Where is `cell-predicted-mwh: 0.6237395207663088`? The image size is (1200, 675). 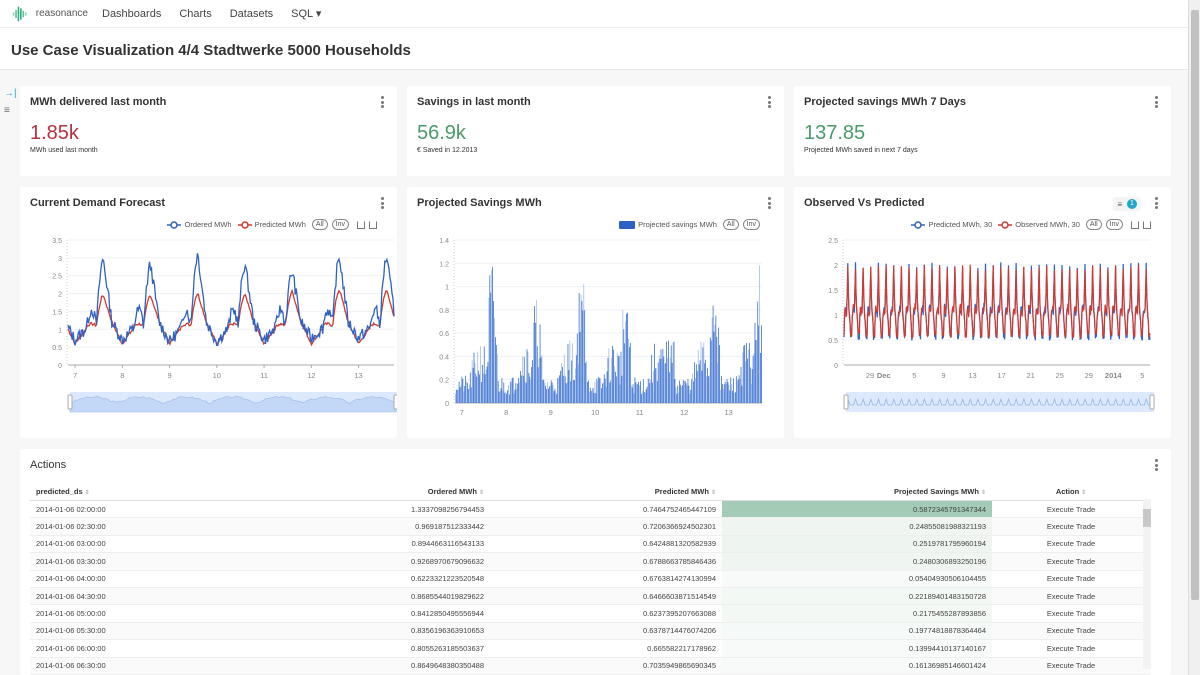 cell-predicted-mwh: 0.6237395207663088 is located at coordinates (606, 613).